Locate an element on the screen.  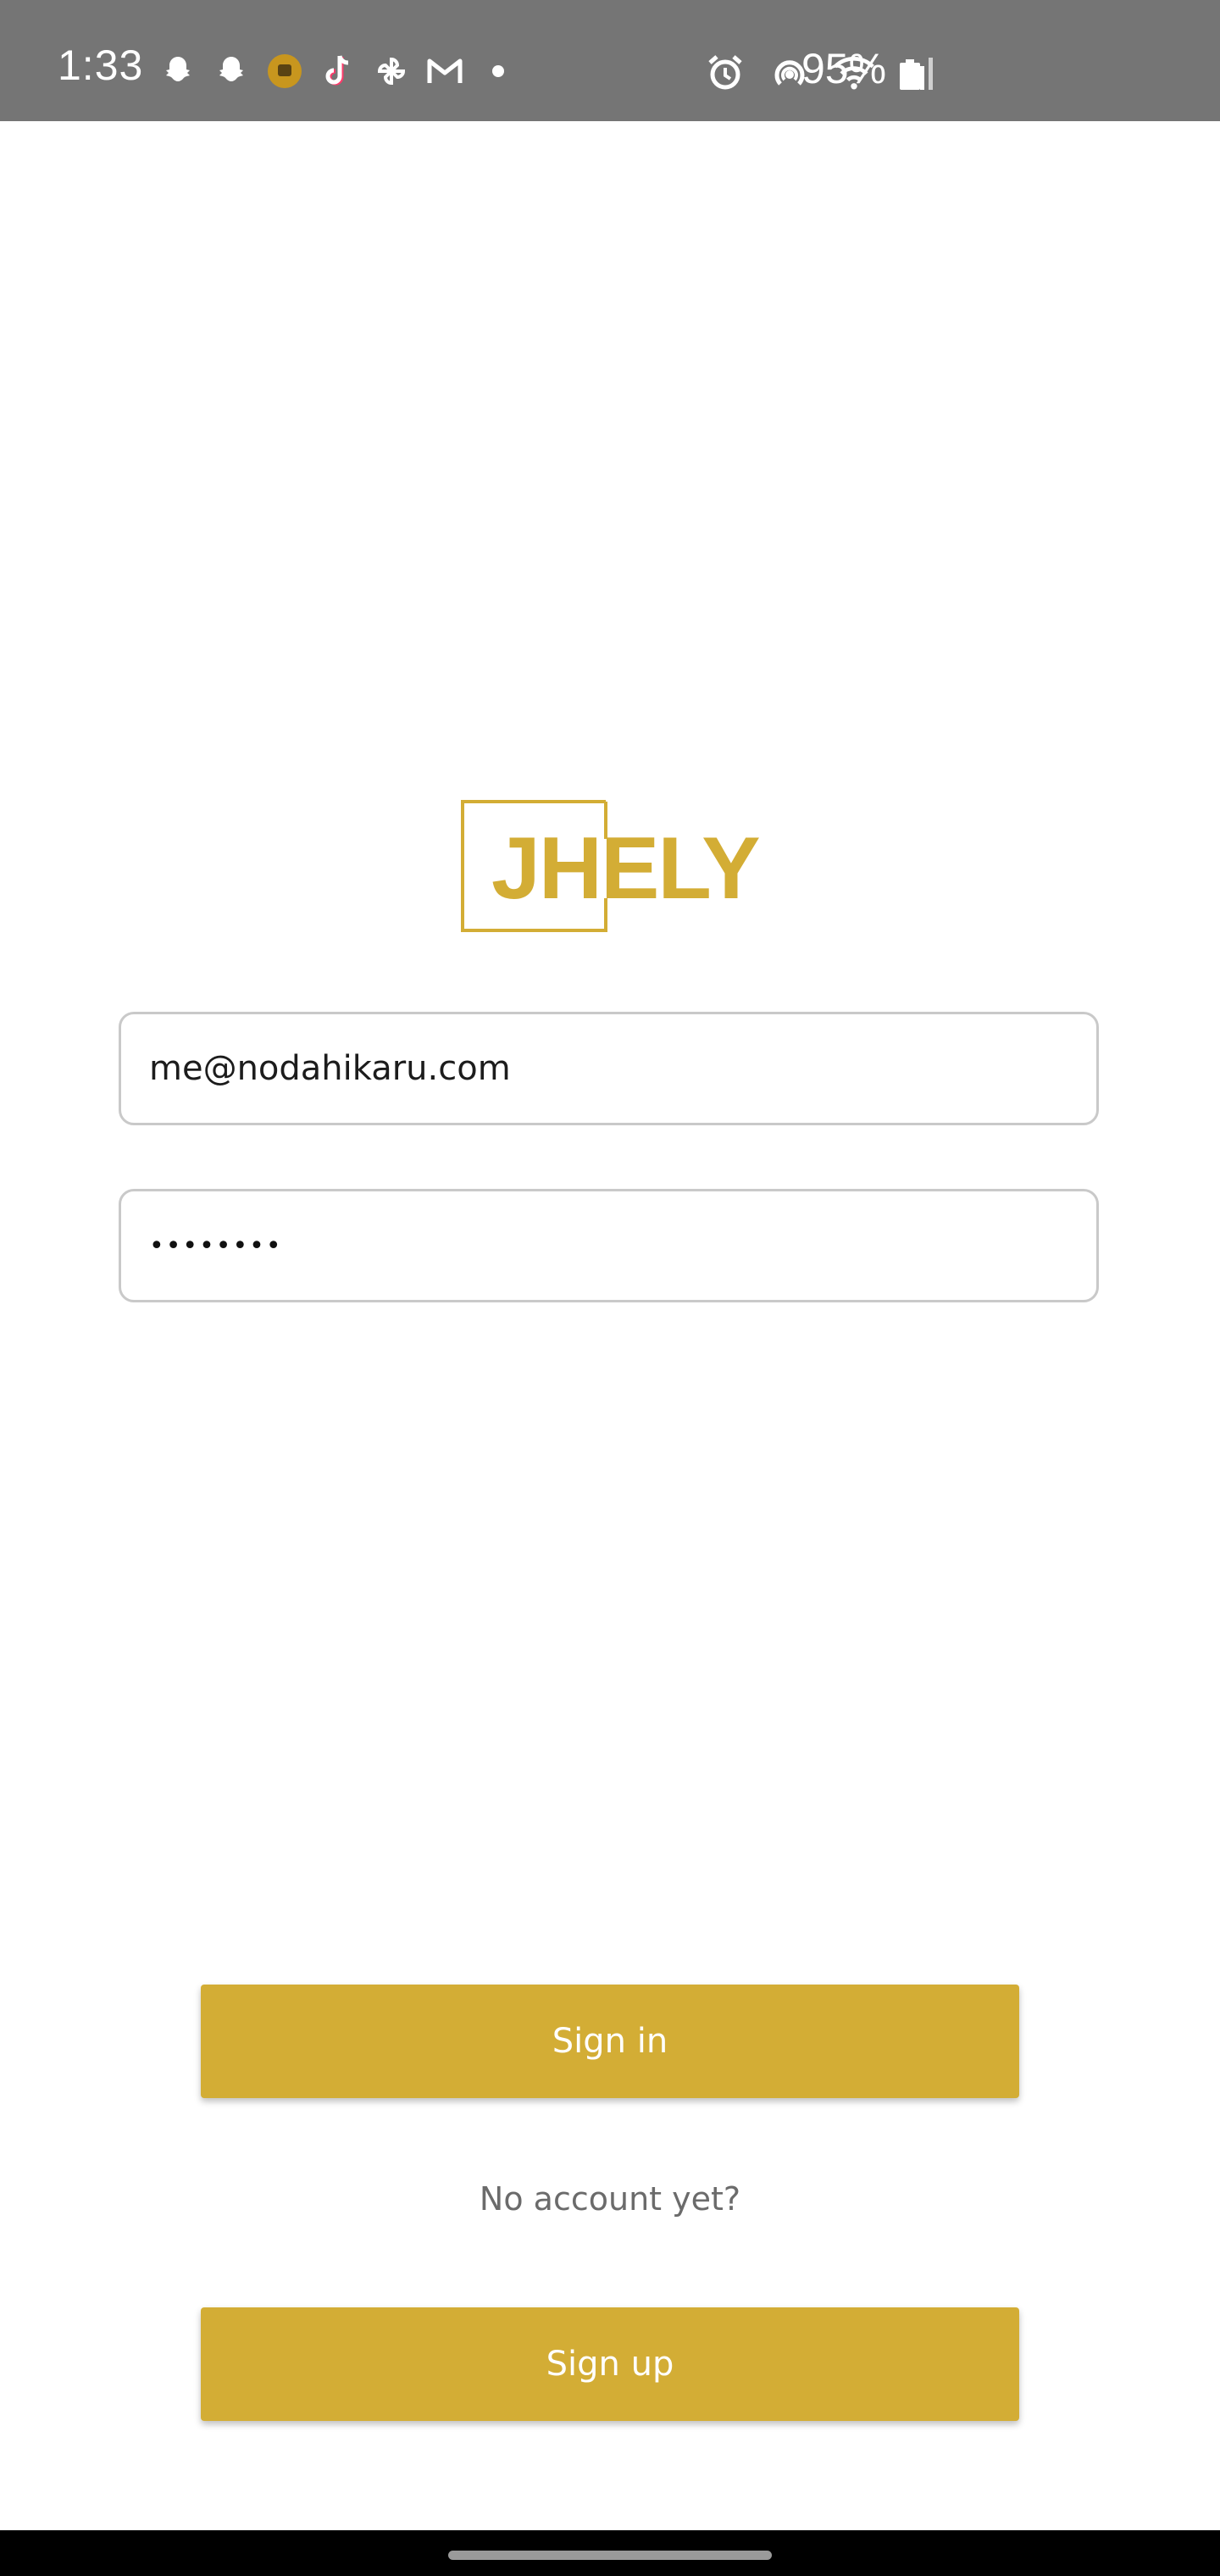
email-field is located at coordinates (609, 1068).